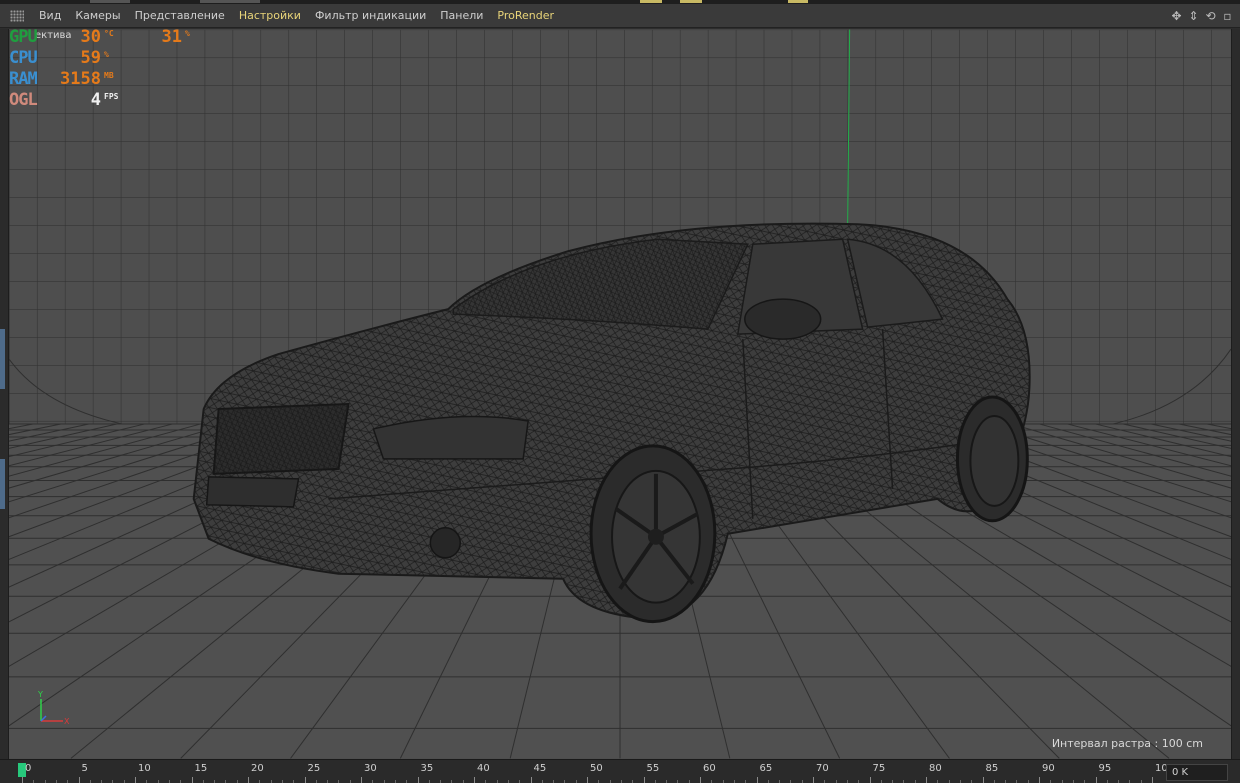 This screenshot has height=783, width=1240. Describe the element at coordinates (525, 15) in the screenshot. I see `menu-prorender: ProRender` at that location.